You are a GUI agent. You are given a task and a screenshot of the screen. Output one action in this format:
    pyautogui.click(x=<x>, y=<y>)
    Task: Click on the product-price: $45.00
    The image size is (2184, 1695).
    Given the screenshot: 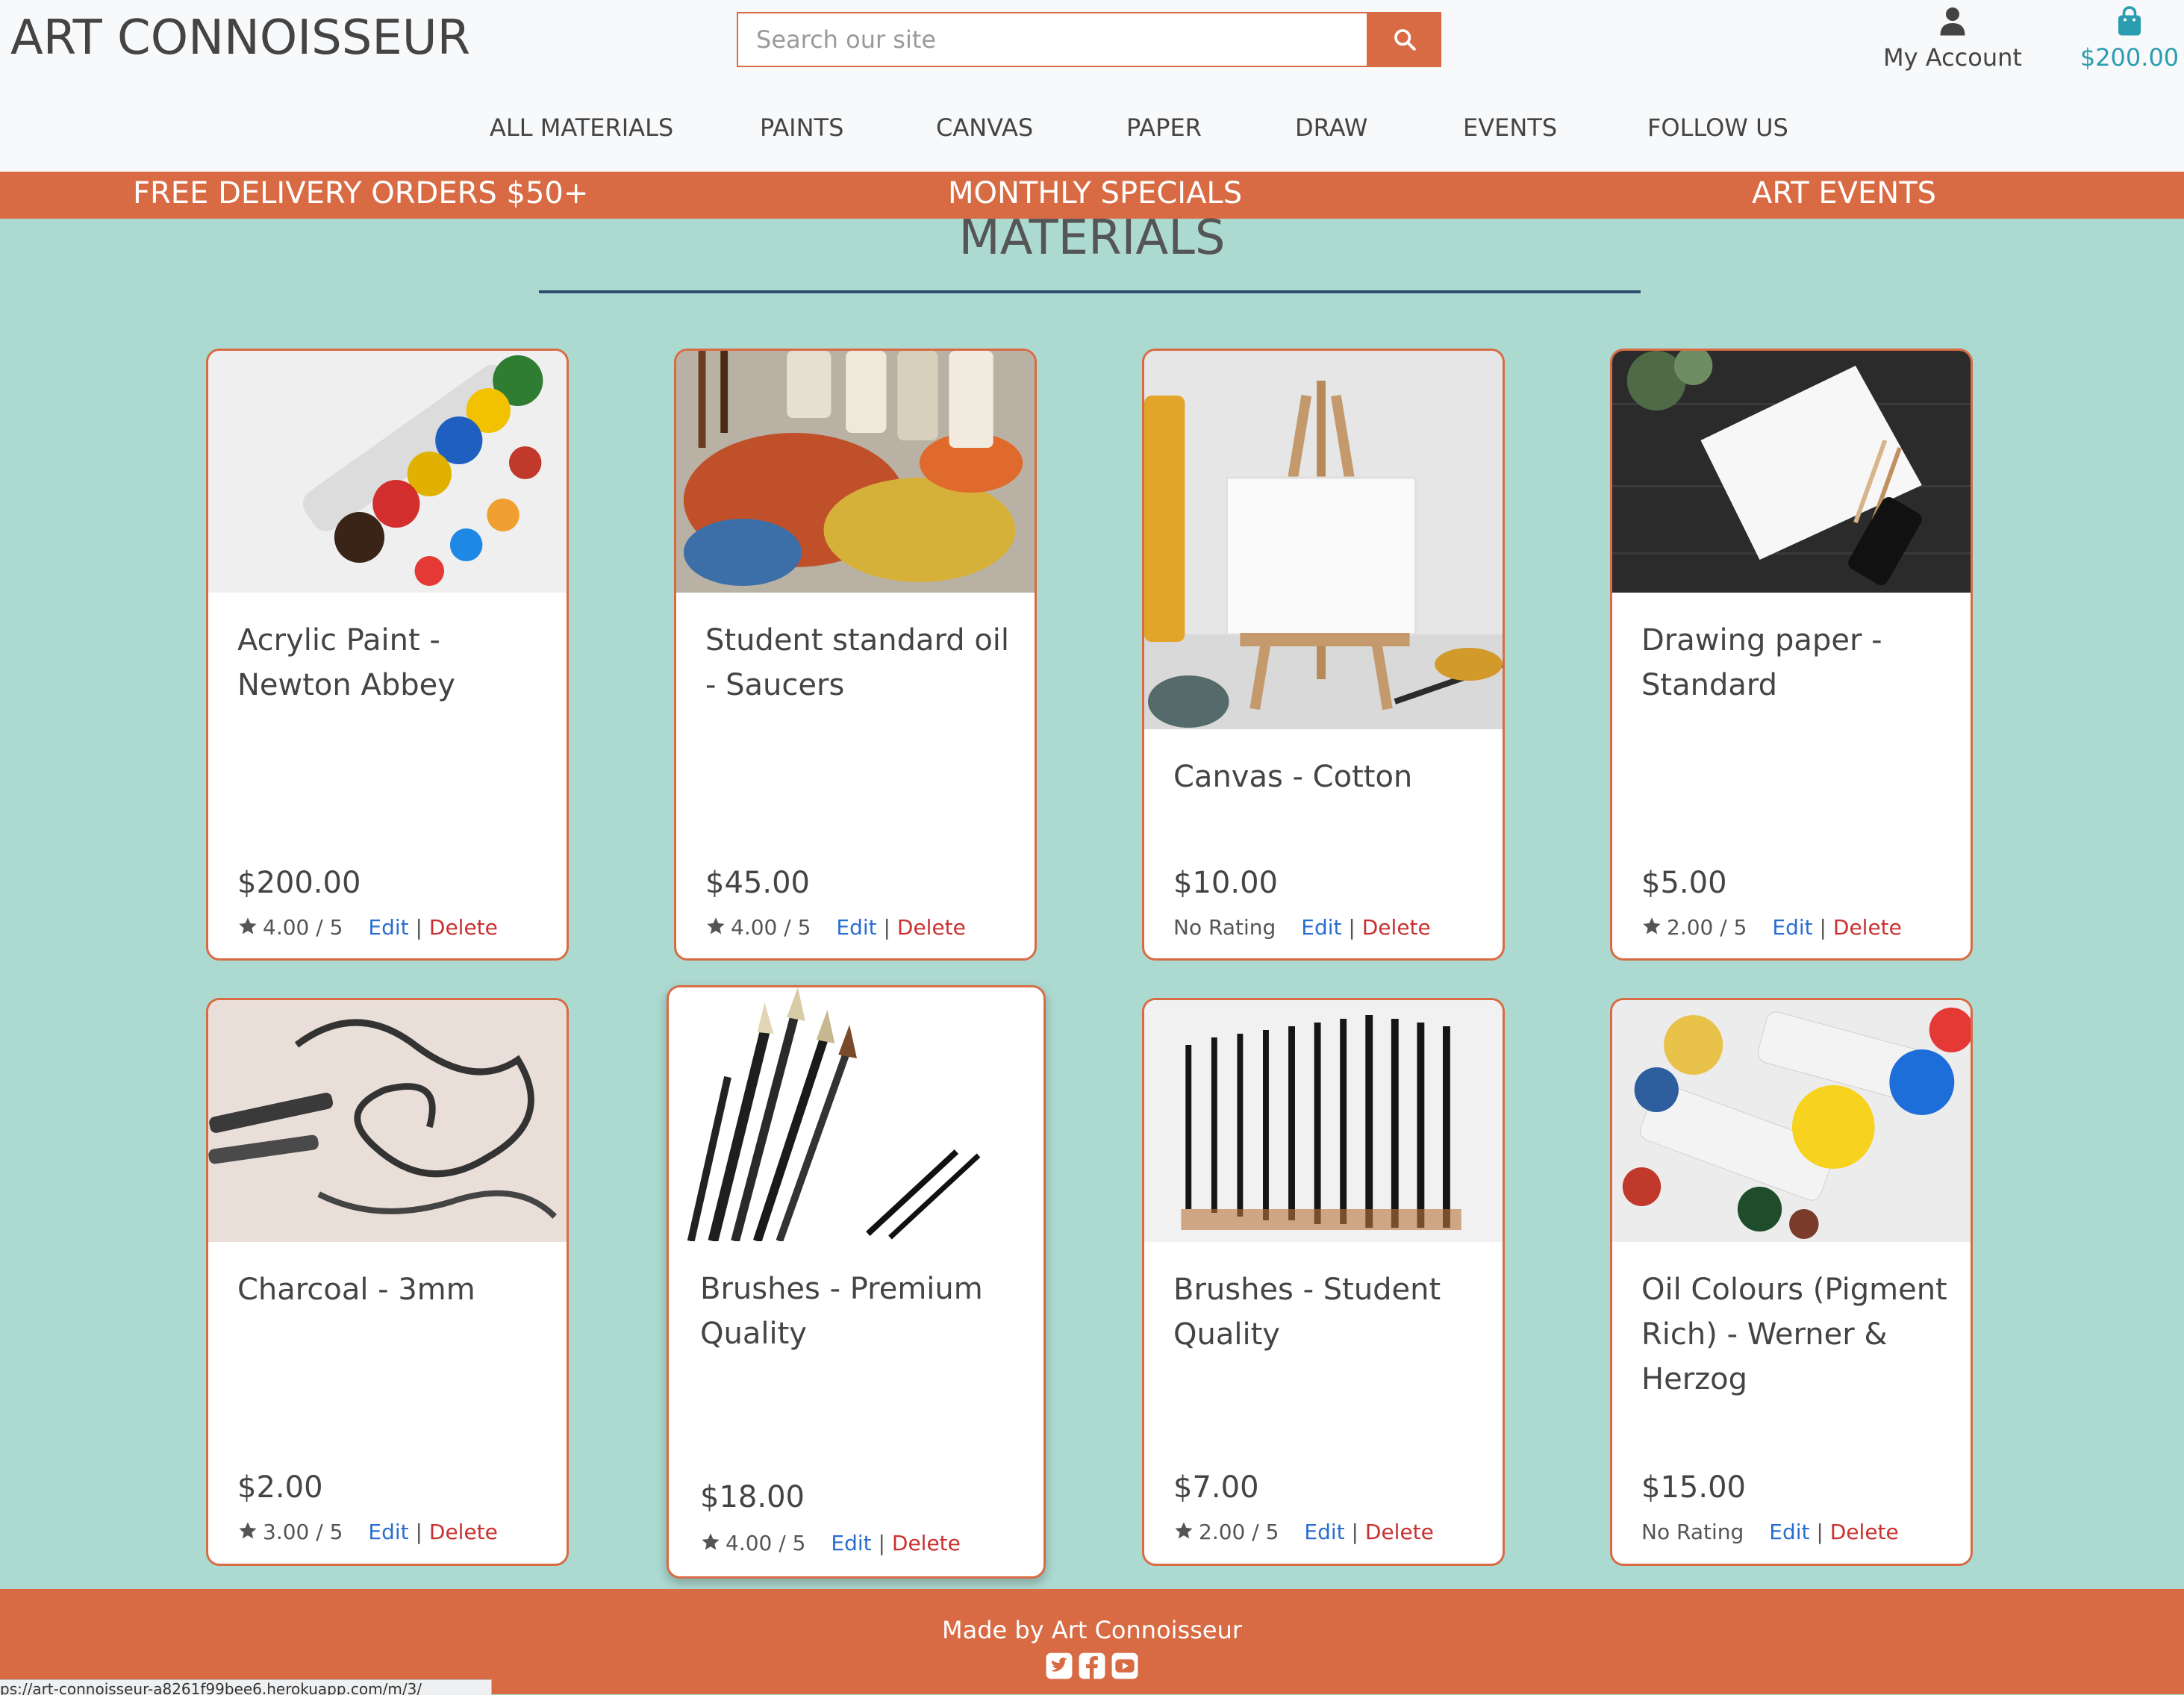 What is the action you would take?
    pyautogui.click(x=757, y=883)
    